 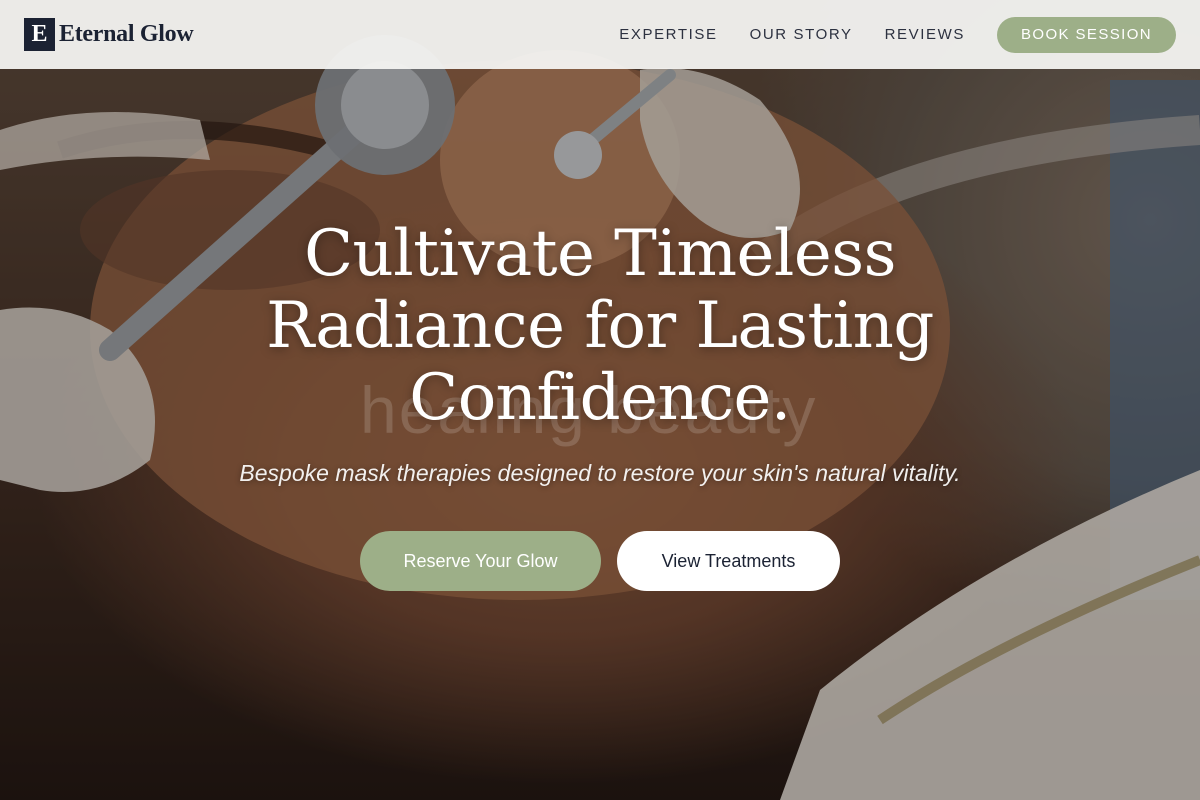 What do you see at coordinates (480, 561) in the screenshot?
I see `reserve-your-glow-button: Reserve Your Glow` at bounding box center [480, 561].